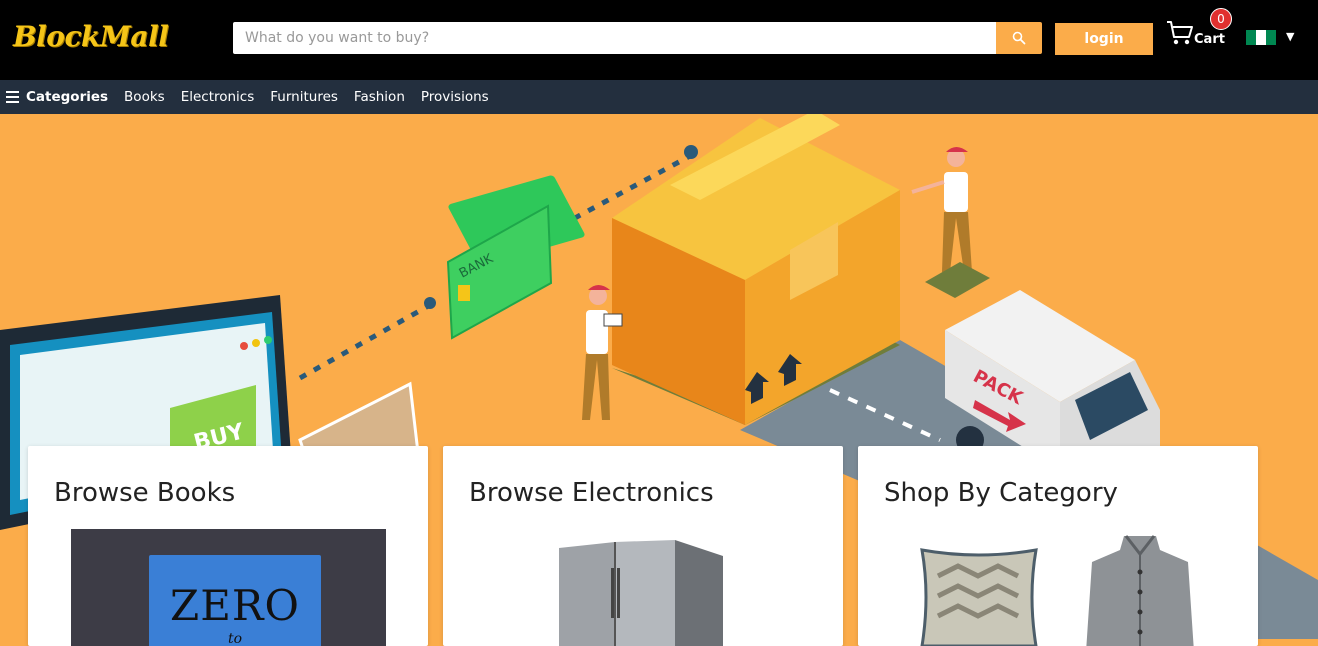 The height and width of the screenshot is (646, 1318). Describe the element at coordinates (1052, 380) in the screenshot. I see `delivery-truck-icon: PACK` at that location.